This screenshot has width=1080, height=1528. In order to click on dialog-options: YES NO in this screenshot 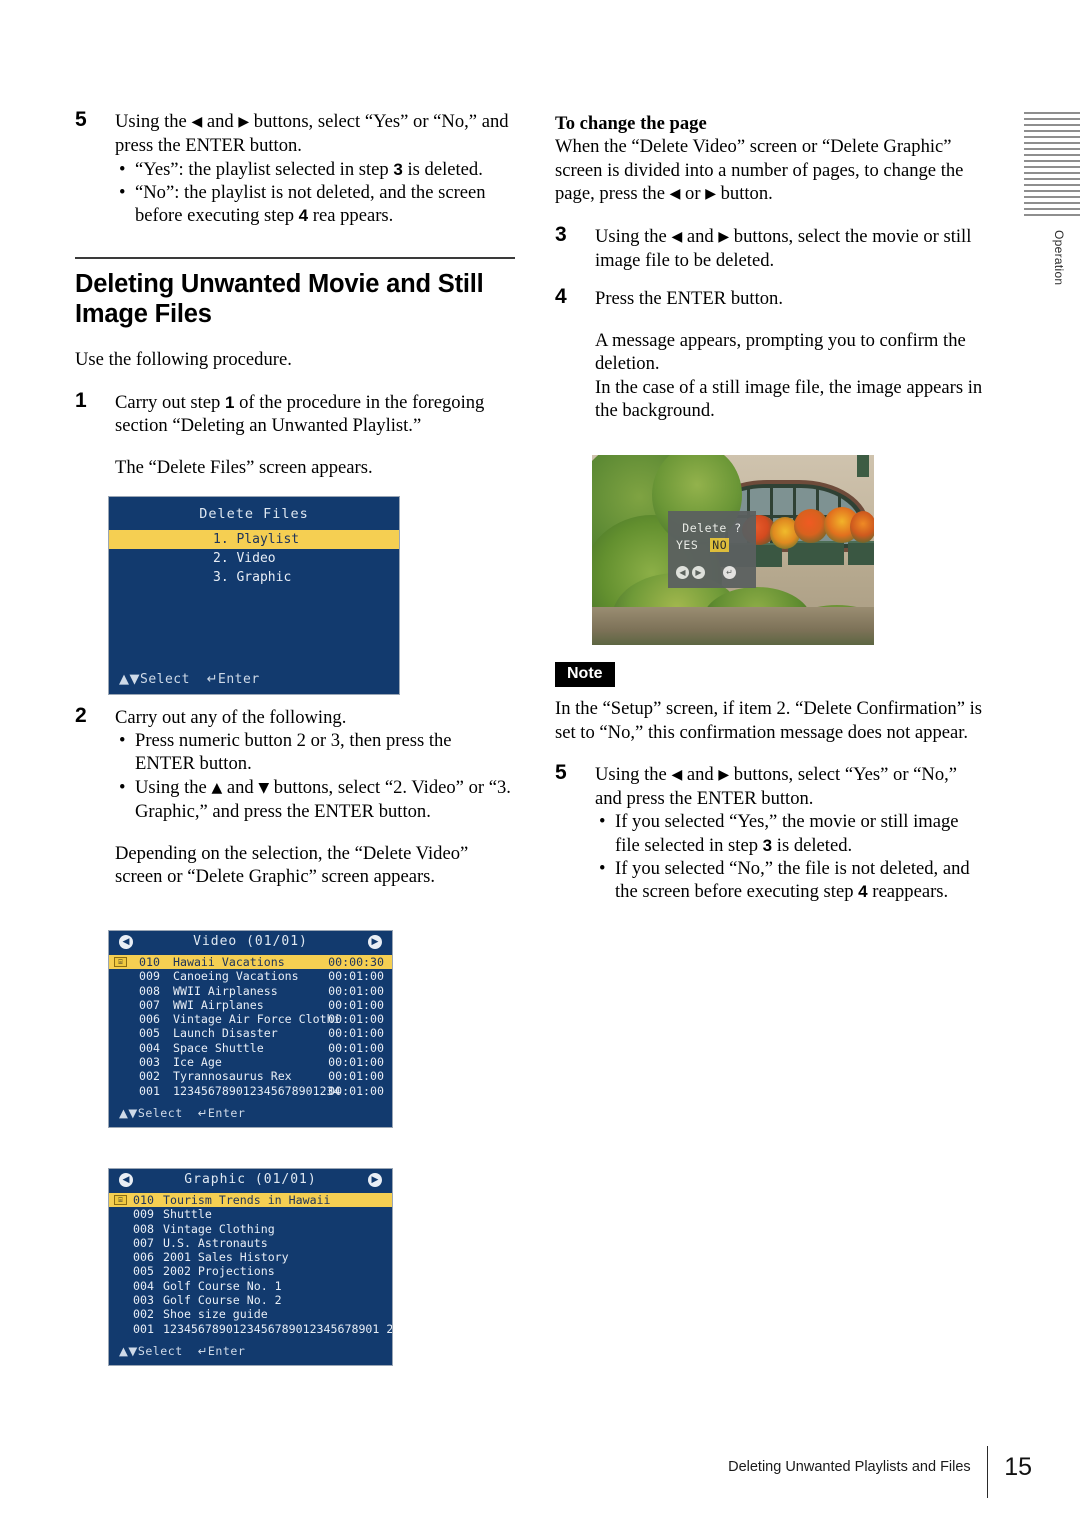, I will do `click(712, 545)`.